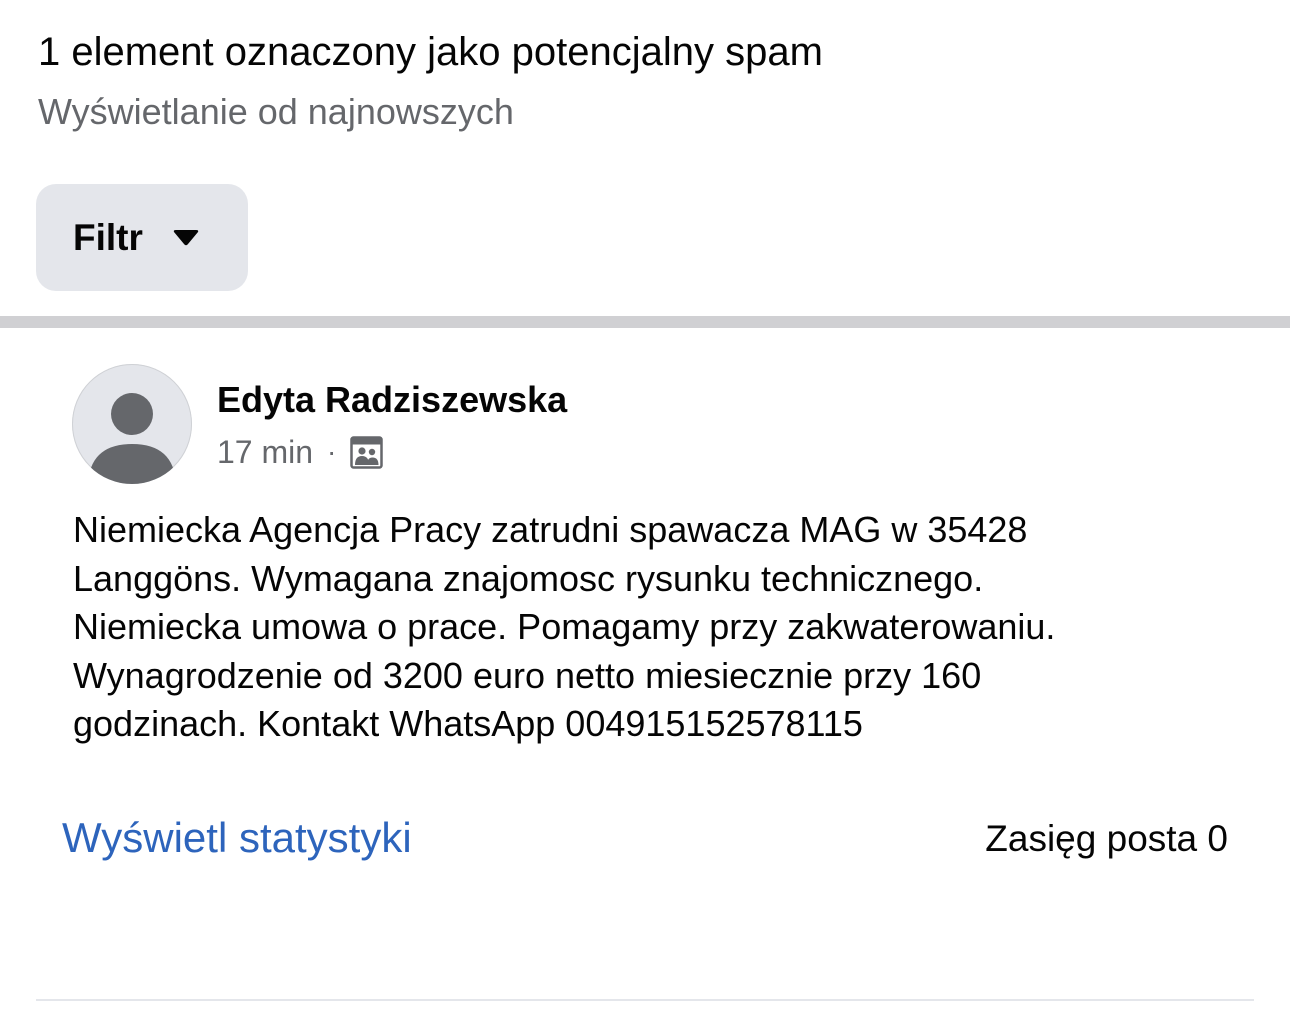  What do you see at coordinates (1106, 838) in the screenshot?
I see `post-reach: Zasięg posta 0` at bounding box center [1106, 838].